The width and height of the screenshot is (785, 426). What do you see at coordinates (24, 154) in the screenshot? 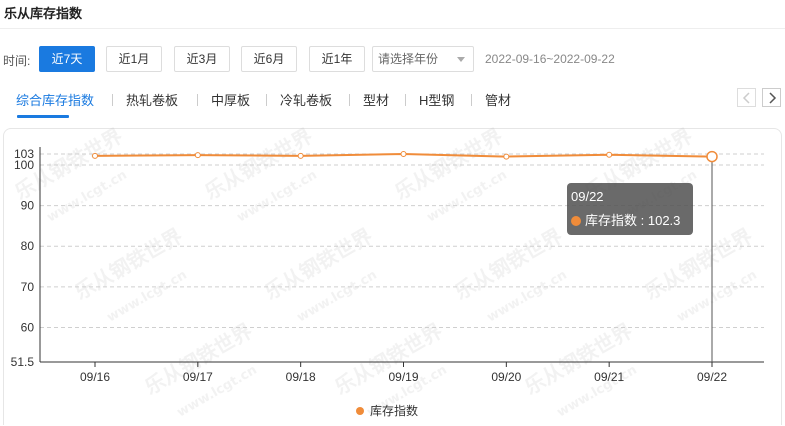
I see `y-tick-label: 103` at bounding box center [24, 154].